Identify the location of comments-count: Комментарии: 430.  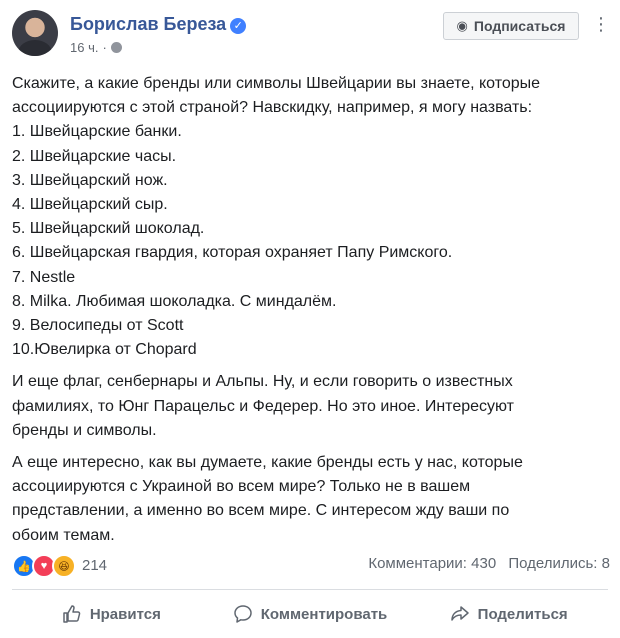
(432, 563).